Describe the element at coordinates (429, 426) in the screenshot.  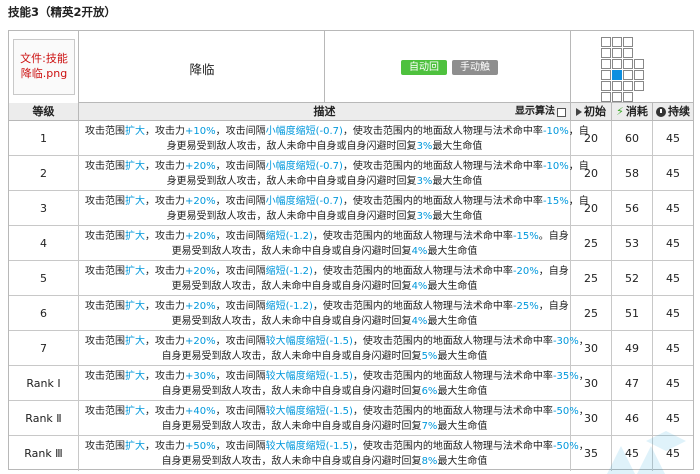
I see `highlight-value: 7%` at that location.